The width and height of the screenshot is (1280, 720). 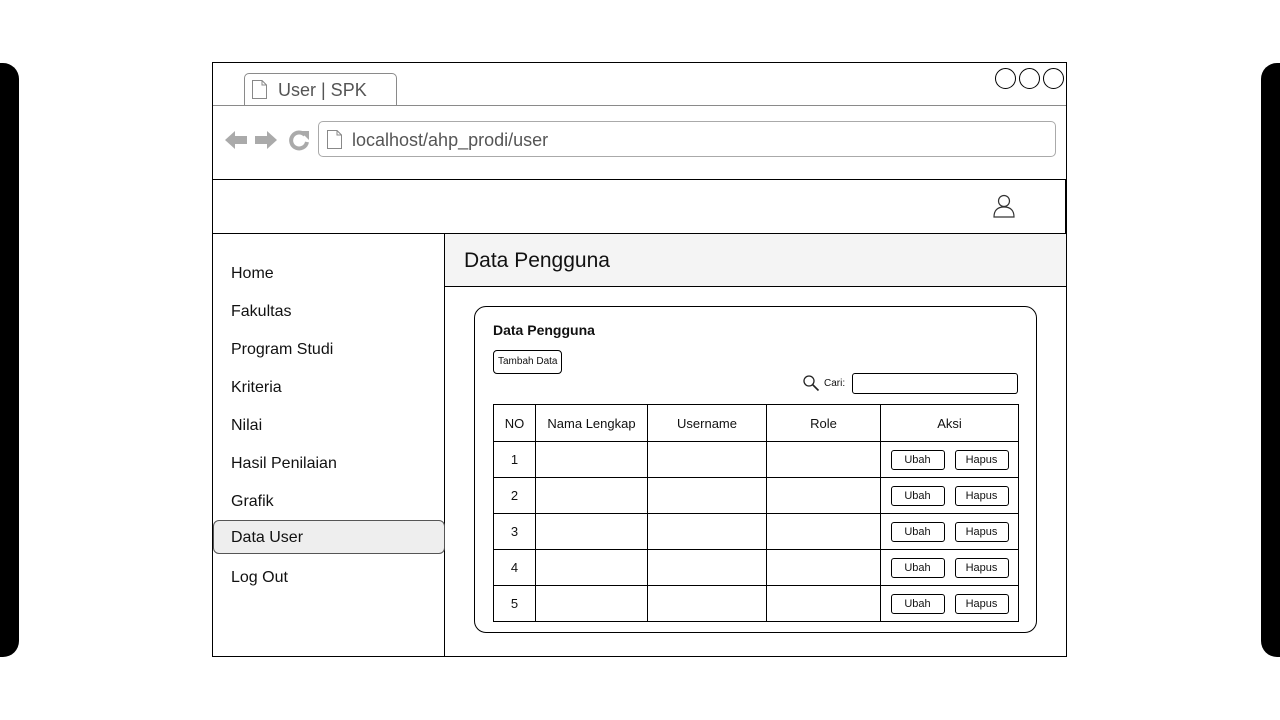 What do you see at coordinates (329, 312) in the screenshot?
I see `sidebar-item-fakultas: Fakultas` at bounding box center [329, 312].